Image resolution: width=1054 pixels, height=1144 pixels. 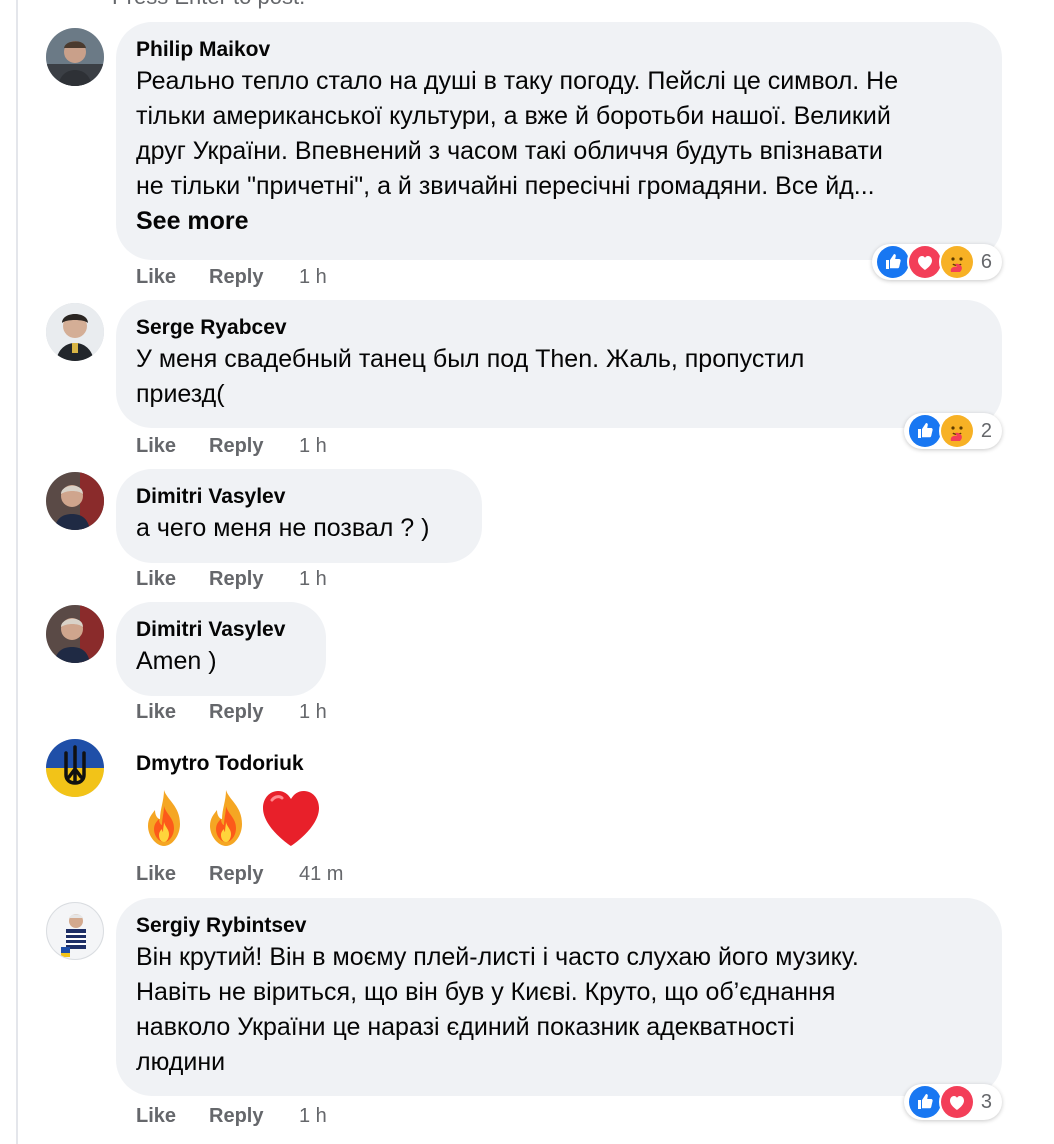 I want to click on comment-bubble: Dimitri Vasylev Amen ), so click(x=221, y=649).